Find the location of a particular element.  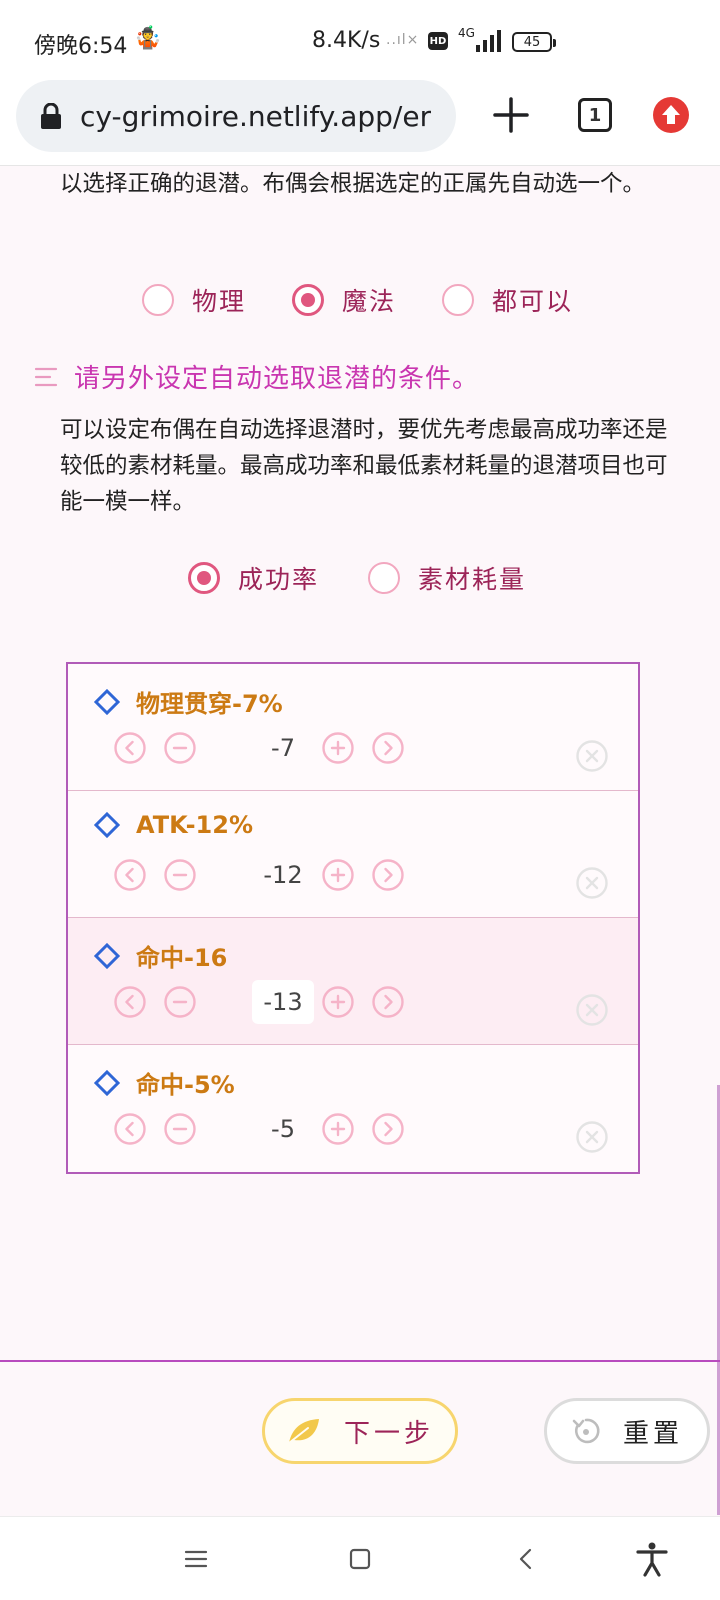

lock-icon is located at coordinates (51, 116).